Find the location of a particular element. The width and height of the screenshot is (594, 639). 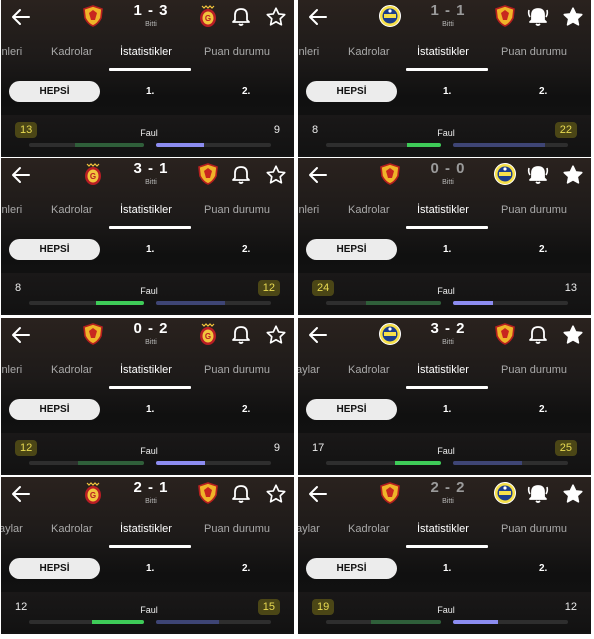

tab-bar: aylar Kadrolar İstatistikler Puan durumu is located at coordinates (444, 532).